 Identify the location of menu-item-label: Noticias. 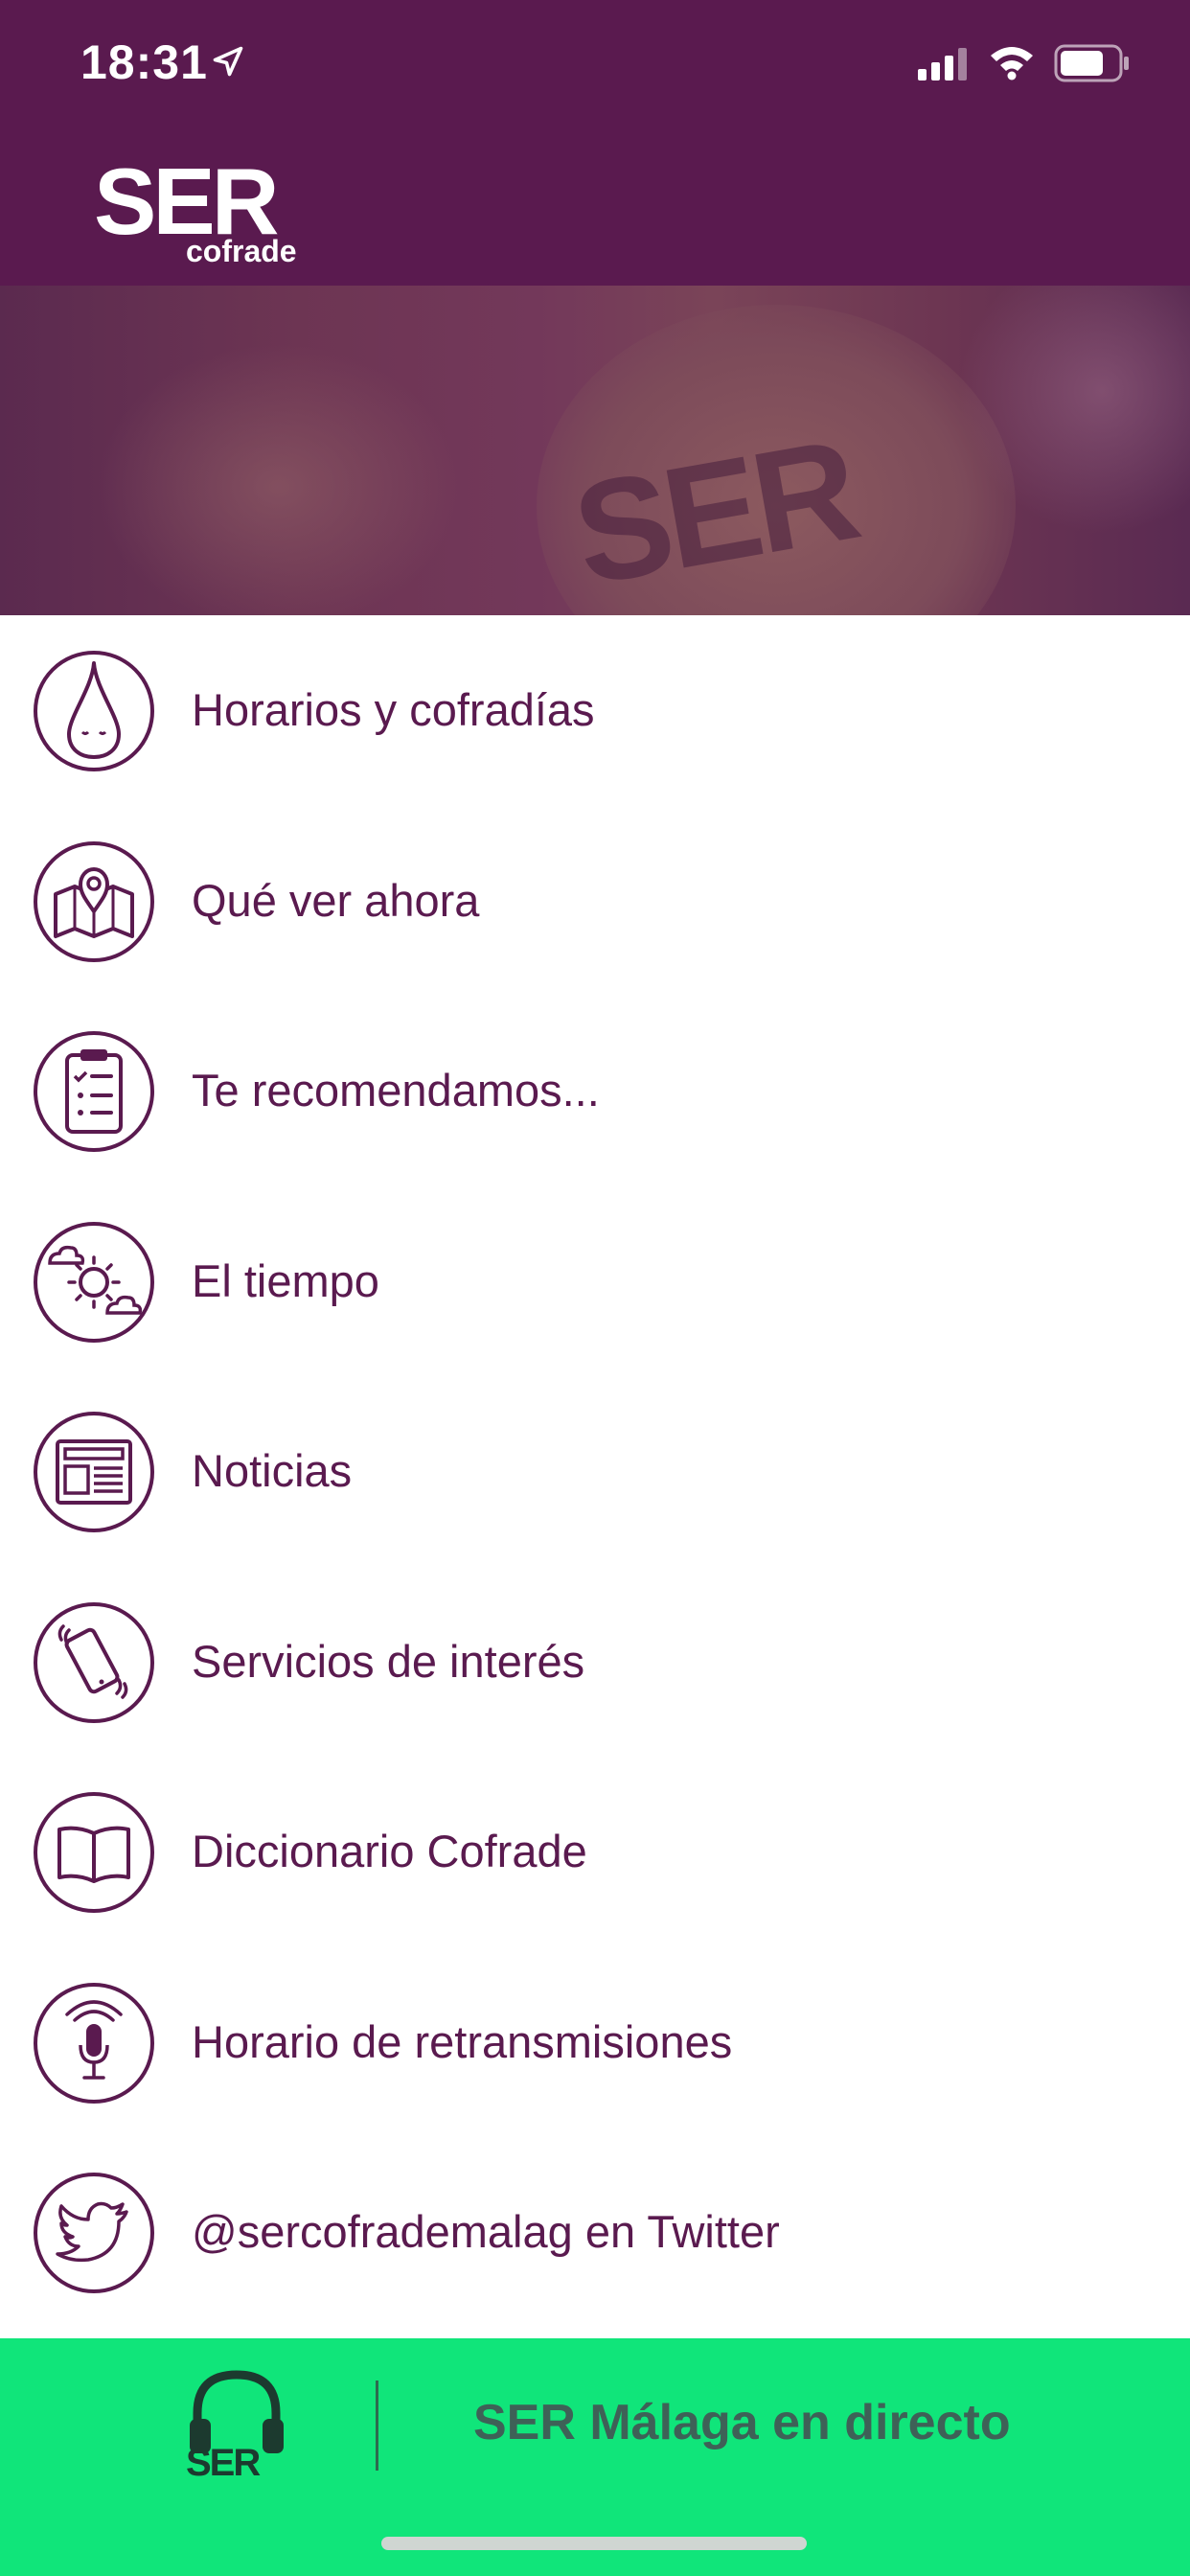
(272, 1470).